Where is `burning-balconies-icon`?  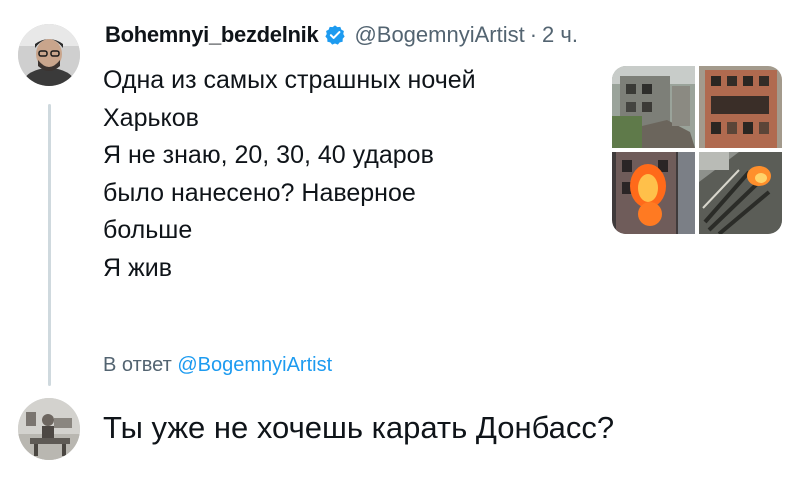 burning-balconies-icon is located at coordinates (740, 193).